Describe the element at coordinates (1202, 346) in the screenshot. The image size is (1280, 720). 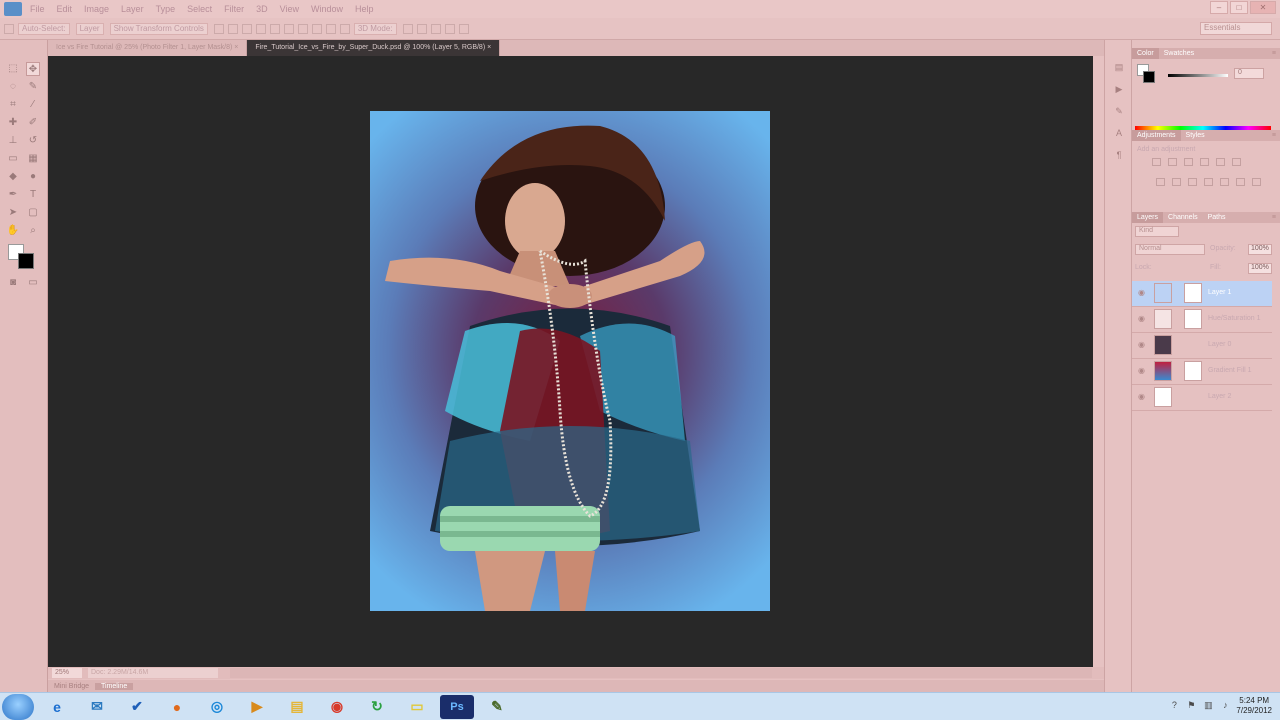
I see `layer-row-layer-0: ◉ Layer 0` at that location.